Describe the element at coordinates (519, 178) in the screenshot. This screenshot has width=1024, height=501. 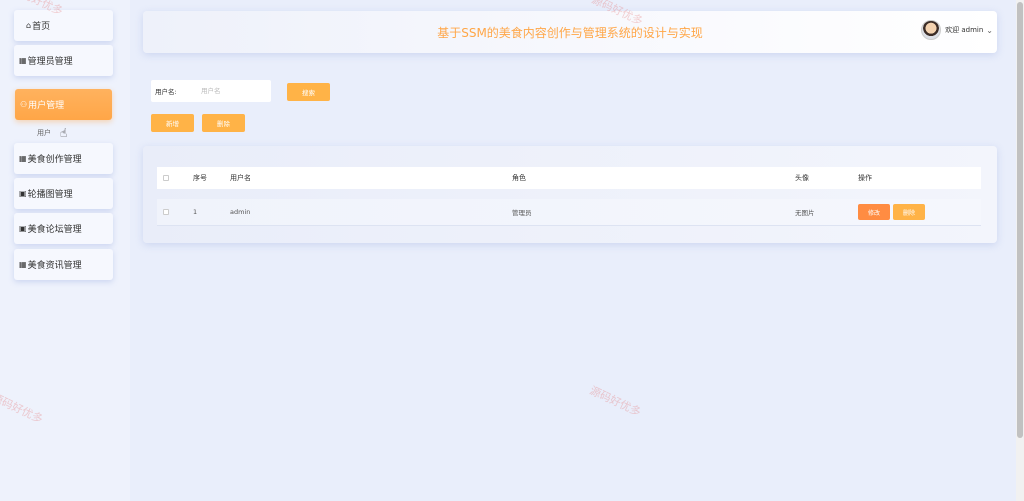
I see `column-header: 角色` at that location.